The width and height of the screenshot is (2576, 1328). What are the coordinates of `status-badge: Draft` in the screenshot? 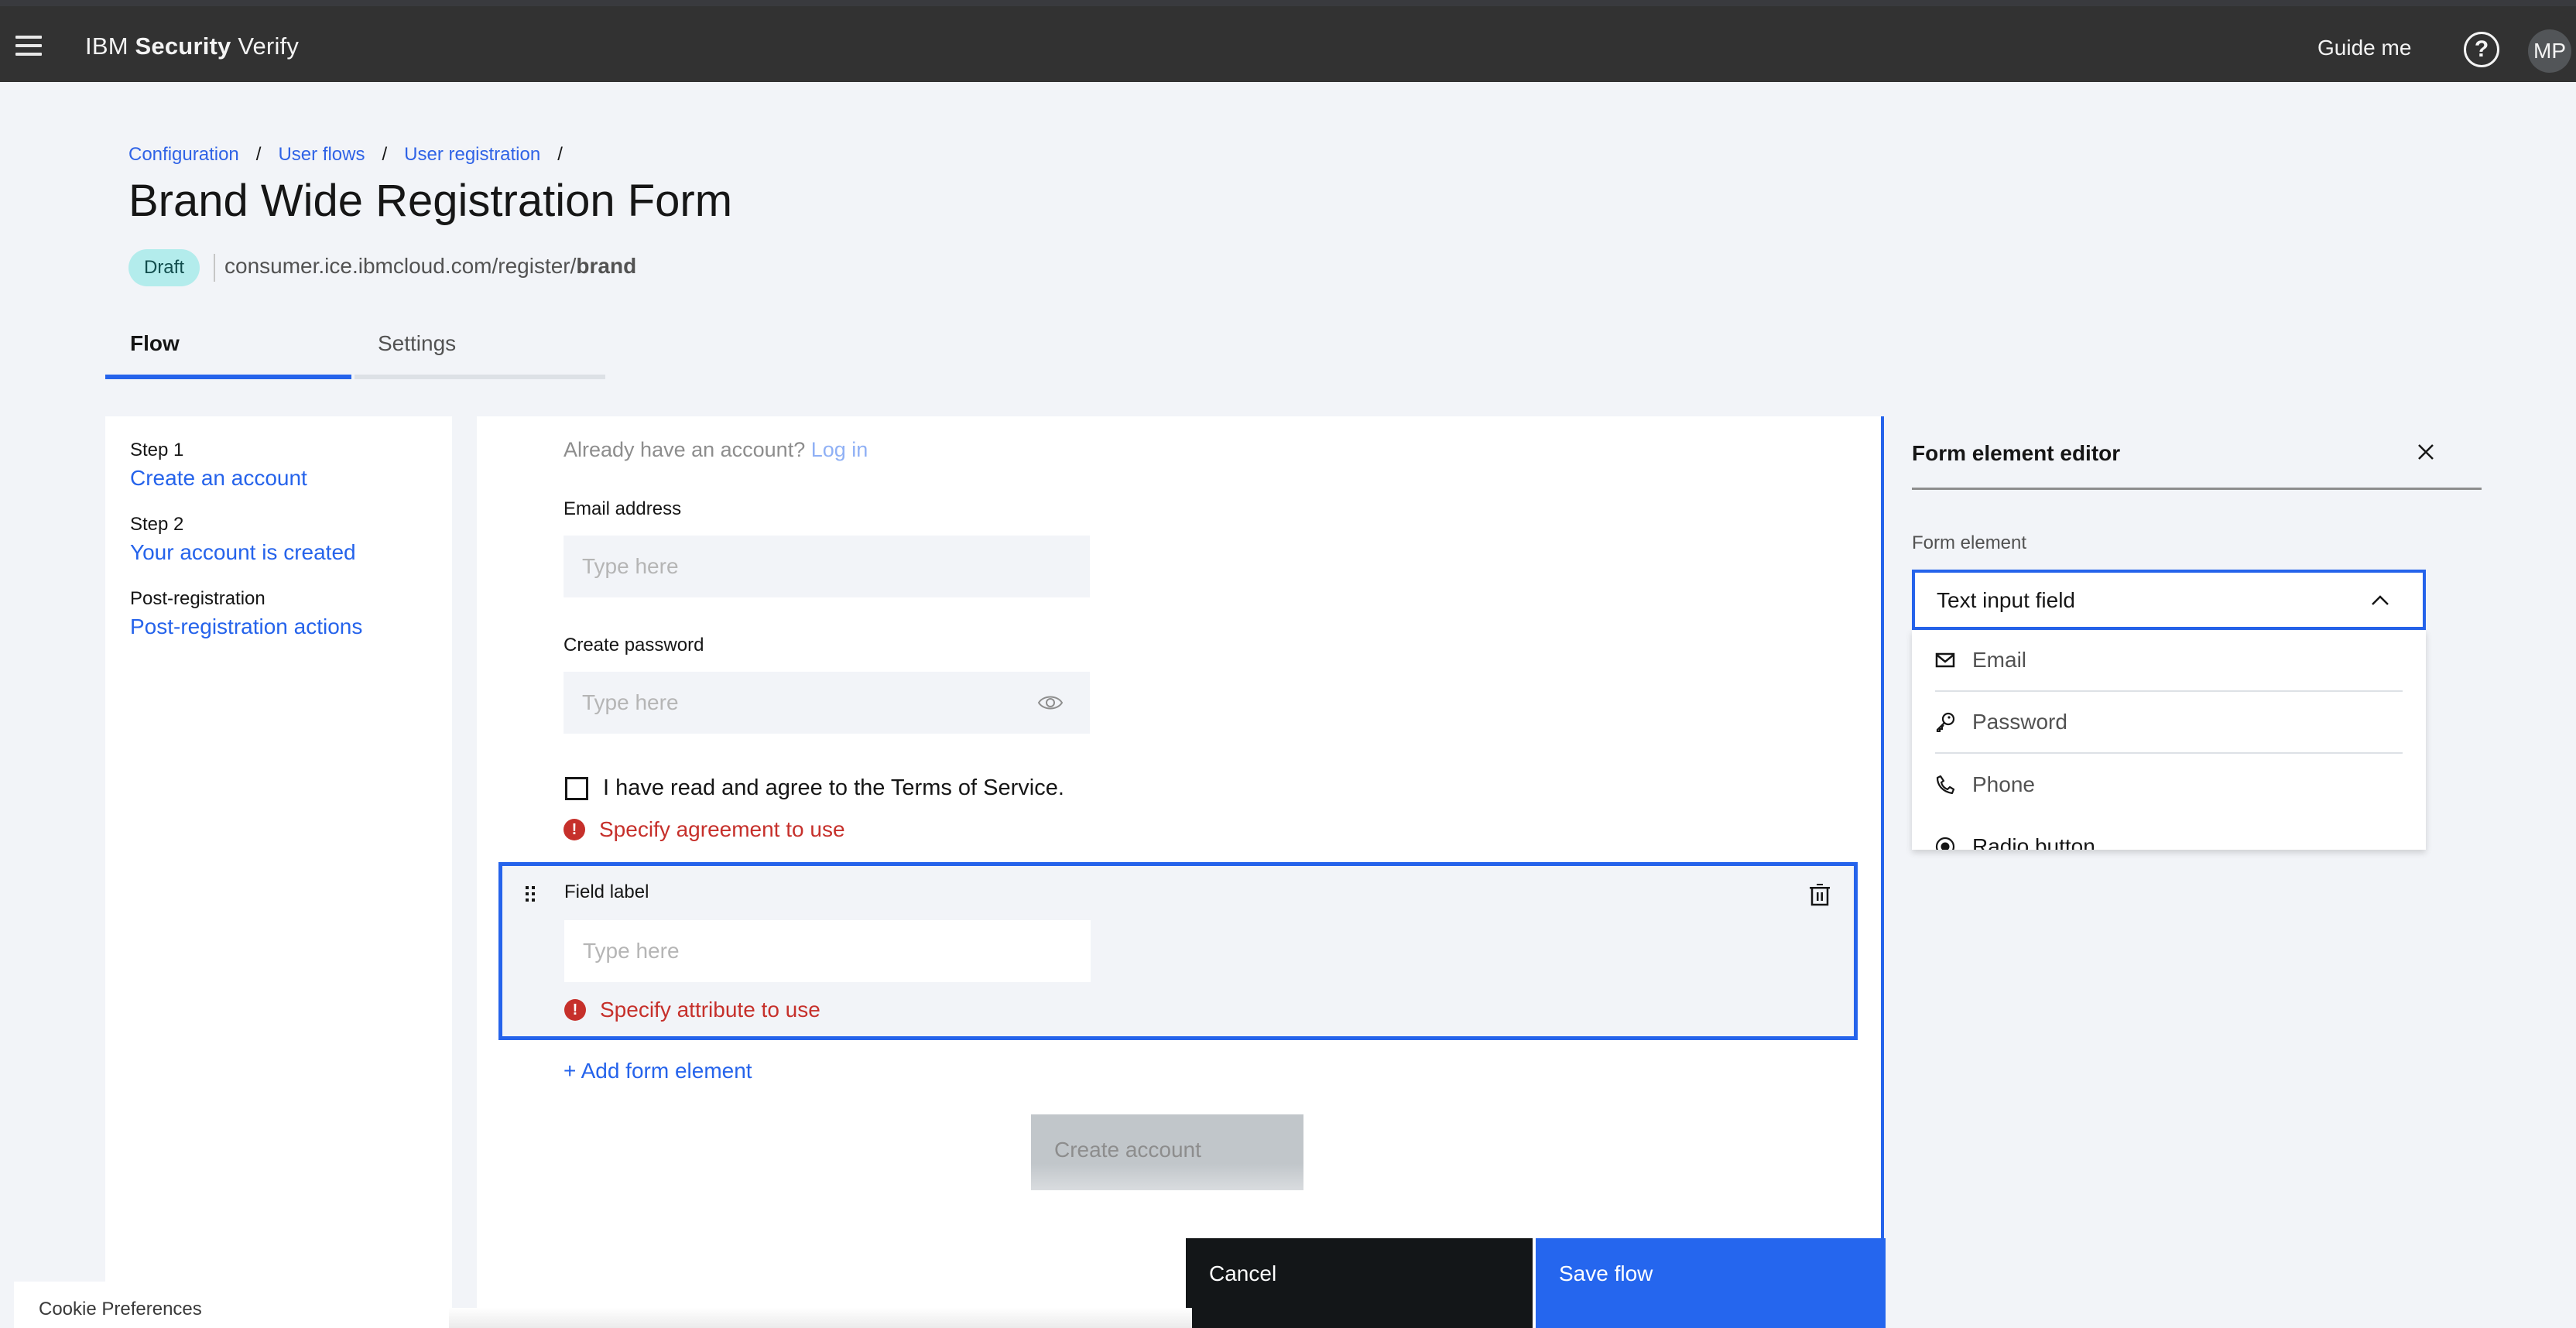 It's located at (164, 267).